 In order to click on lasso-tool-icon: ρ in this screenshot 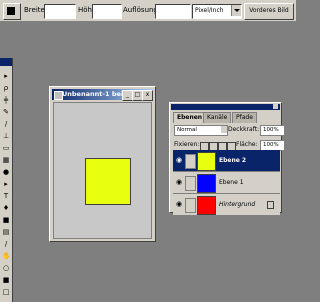, I will do `click(6, 88)`.